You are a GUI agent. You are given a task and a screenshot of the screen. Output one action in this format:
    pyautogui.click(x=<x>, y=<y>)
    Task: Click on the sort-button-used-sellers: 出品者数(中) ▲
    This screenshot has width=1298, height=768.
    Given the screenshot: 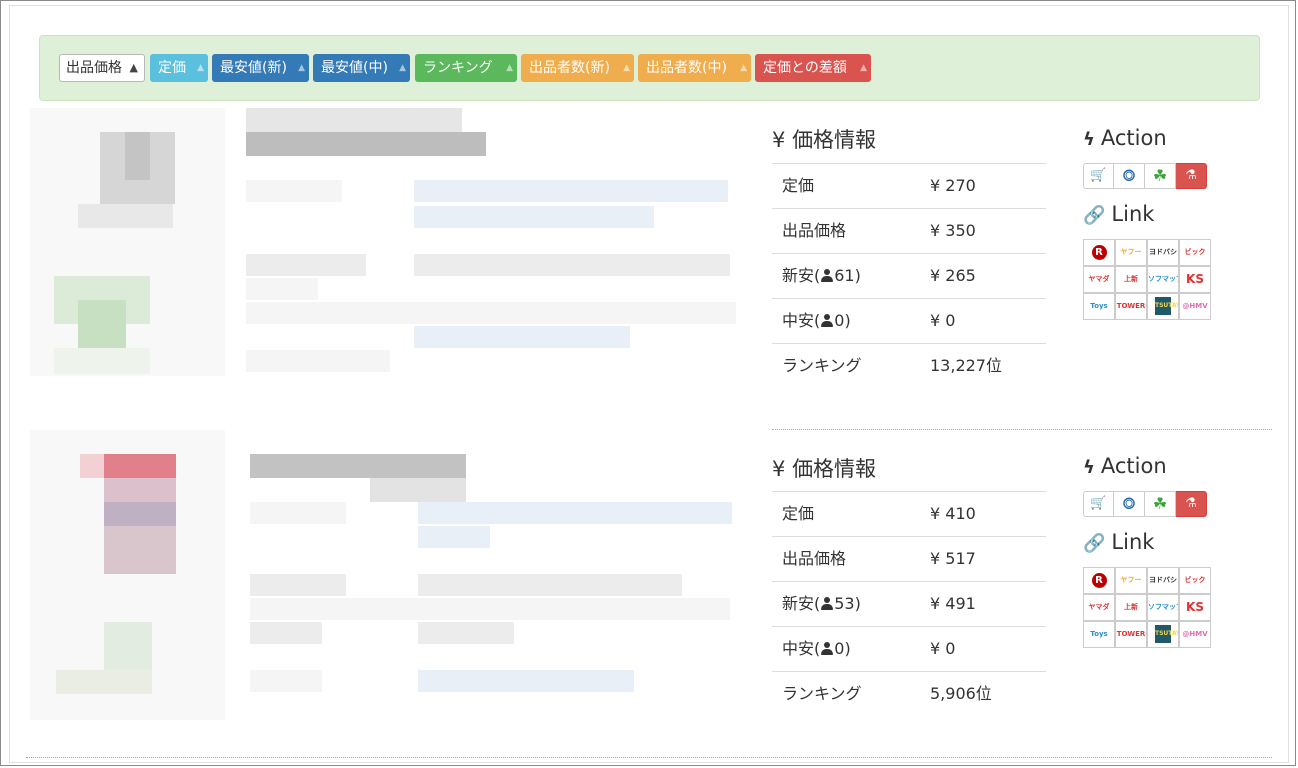 What is the action you would take?
    pyautogui.click(x=694, y=68)
    